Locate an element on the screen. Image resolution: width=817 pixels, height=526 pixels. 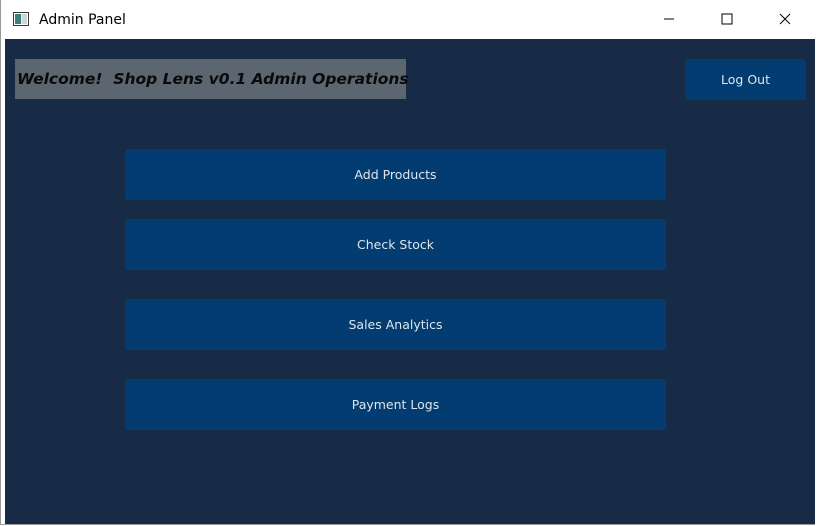
welcome-text: Welcome! Shop Lens v0.1 Admin Operations is located at coordinates (213, 79).